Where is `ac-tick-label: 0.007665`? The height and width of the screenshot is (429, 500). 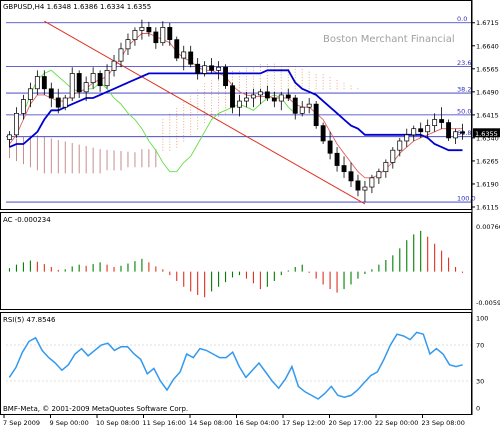
ac-tick-label: 0.007665 is located at coordinates (488, 227).